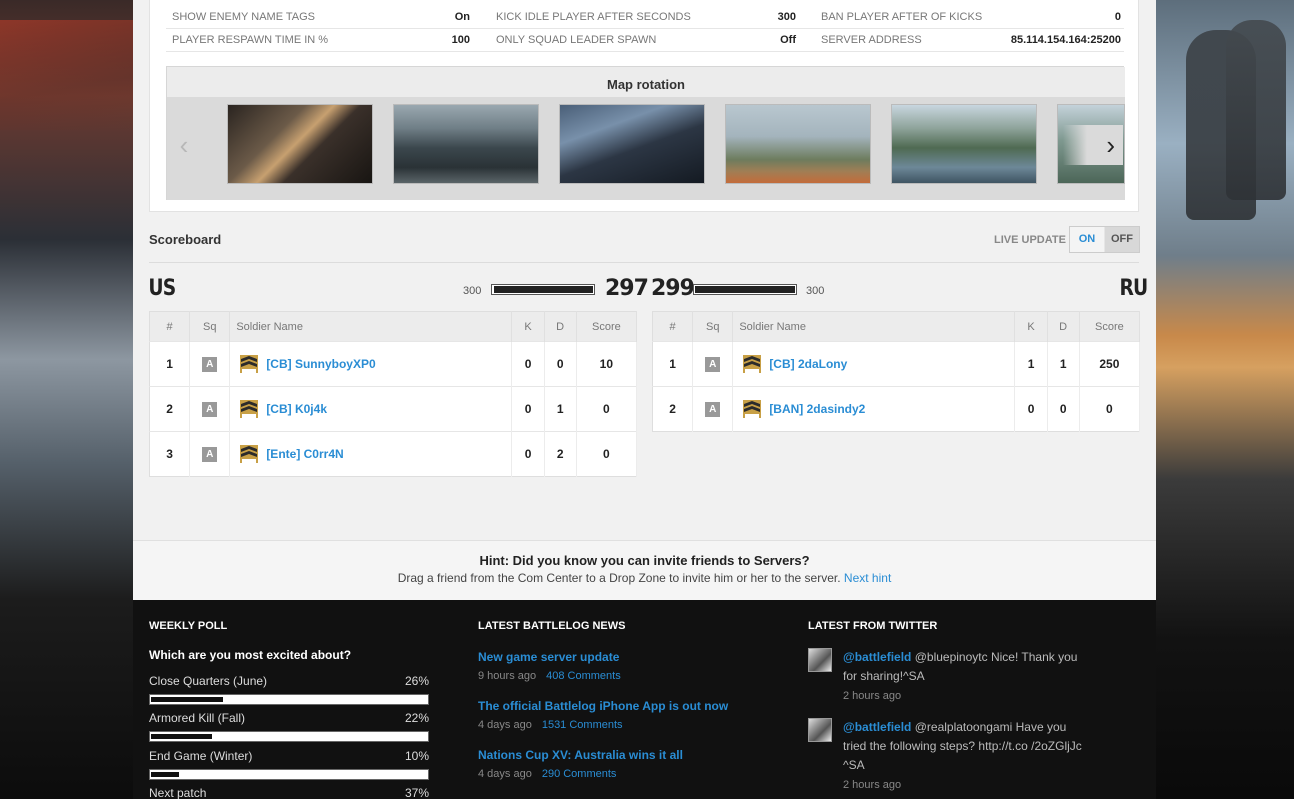 The image size is (1294, 799). Describe the element at coordinates (289, 756) in the screenshot. I see `poll-option: End Game (Winter) 10%` at that location.